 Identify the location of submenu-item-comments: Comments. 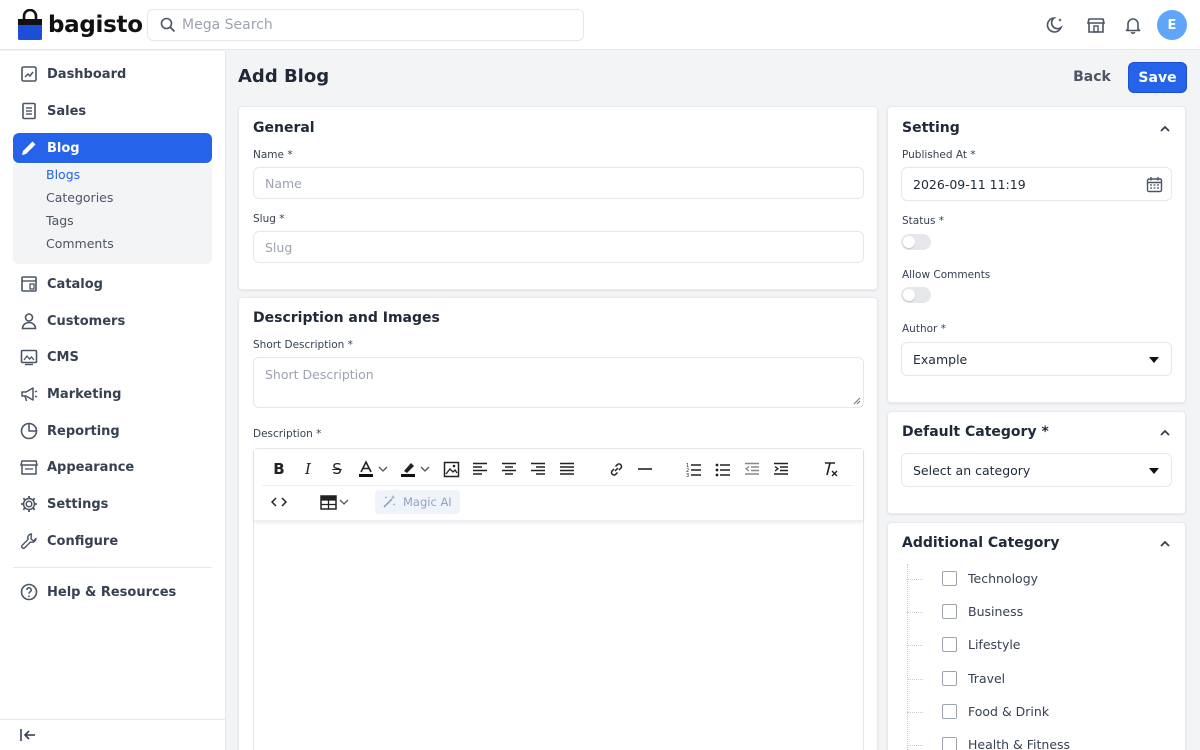
(80, 243).